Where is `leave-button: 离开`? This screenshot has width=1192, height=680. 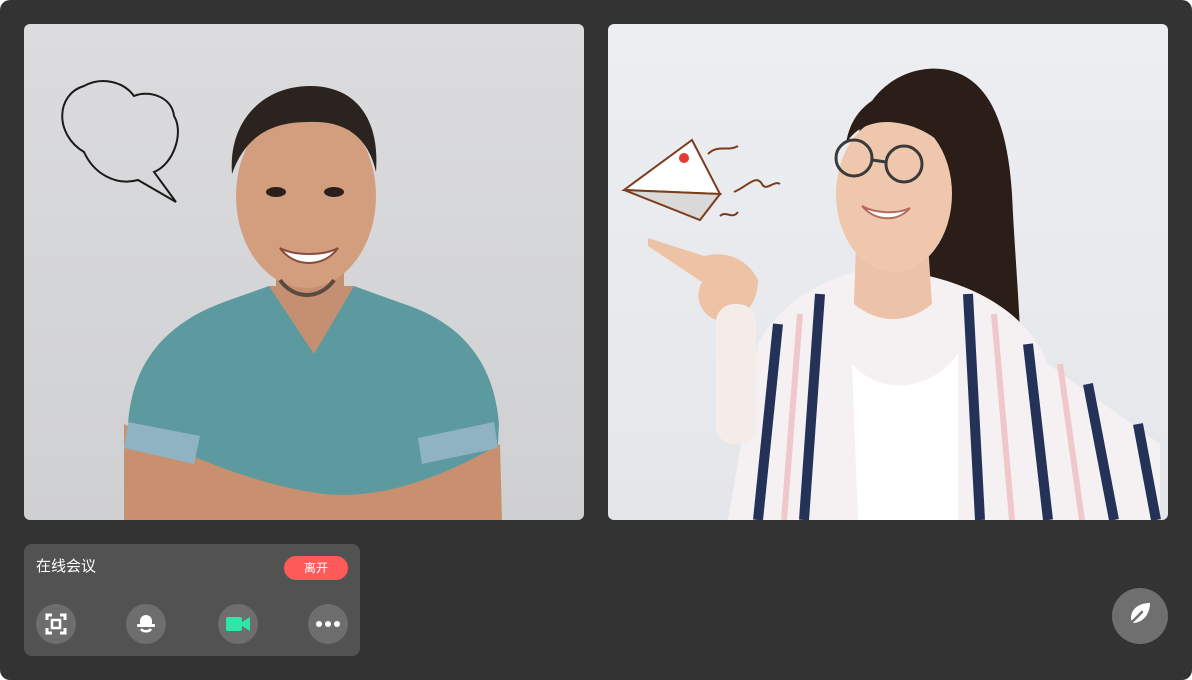 leave-button: 离开 is located at coordinates (316, 568).